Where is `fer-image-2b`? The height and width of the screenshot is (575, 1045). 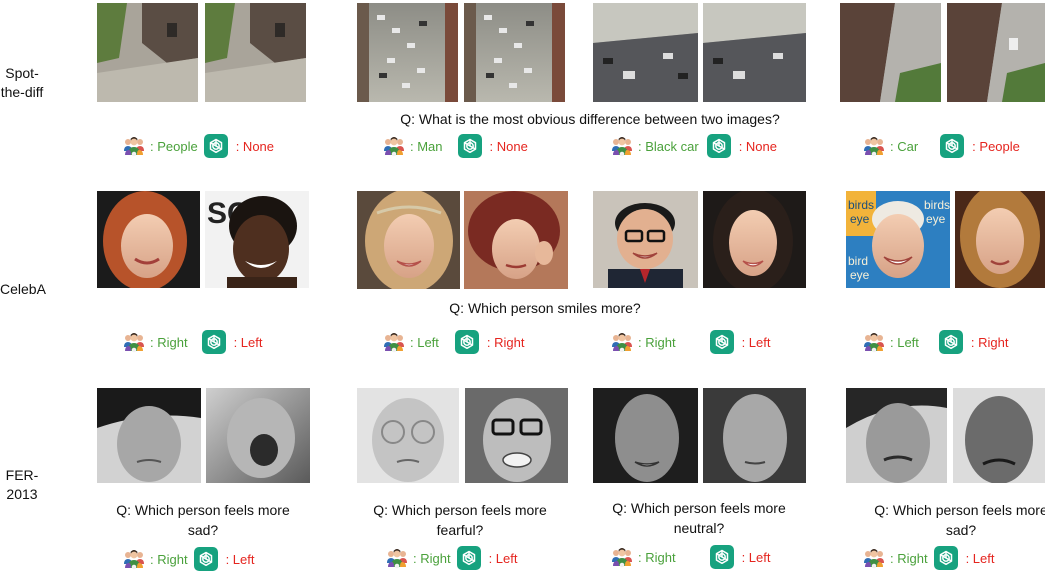 fer-image-2b is located at coordinates (516, 435).